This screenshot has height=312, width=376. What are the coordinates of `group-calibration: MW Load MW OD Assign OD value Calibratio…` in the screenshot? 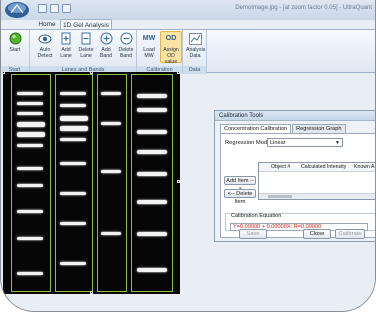 It's located at (160, 52).